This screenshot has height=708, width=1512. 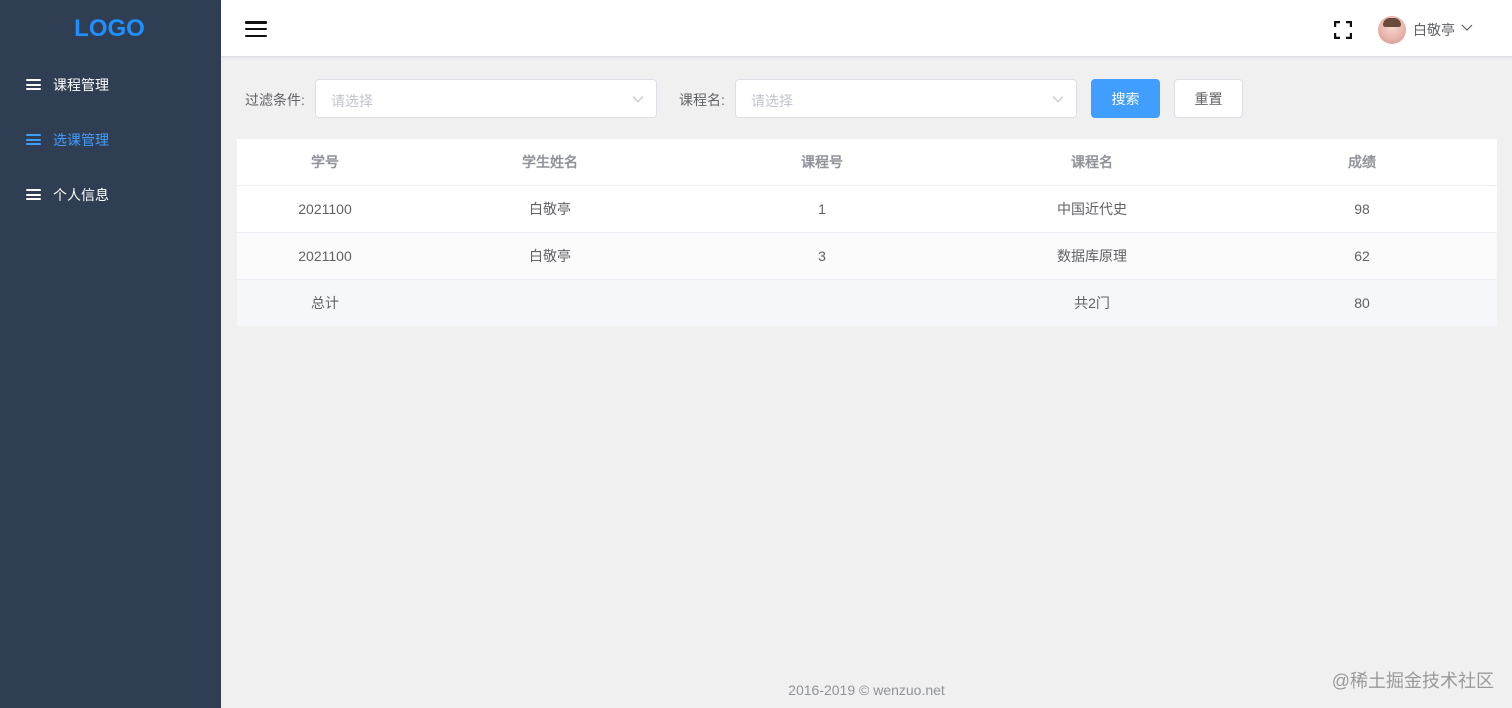 What do you see at coordinates (1362, 303) in the screenshot?
I see `summary-cell: 80` at bounding box center [1362, 303].